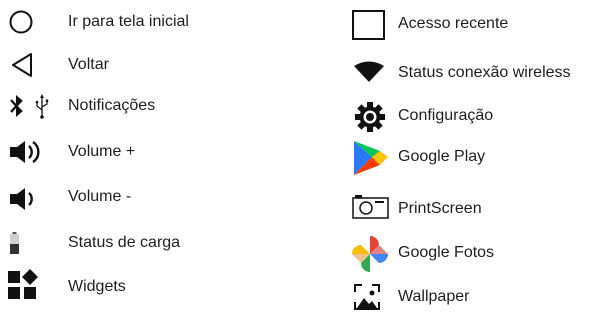 This screenshot has height=312, width=613. Describe the element at coordinates (112, 105) in the screenshot. I see `legend-label-notifications: Notificações` at that location.